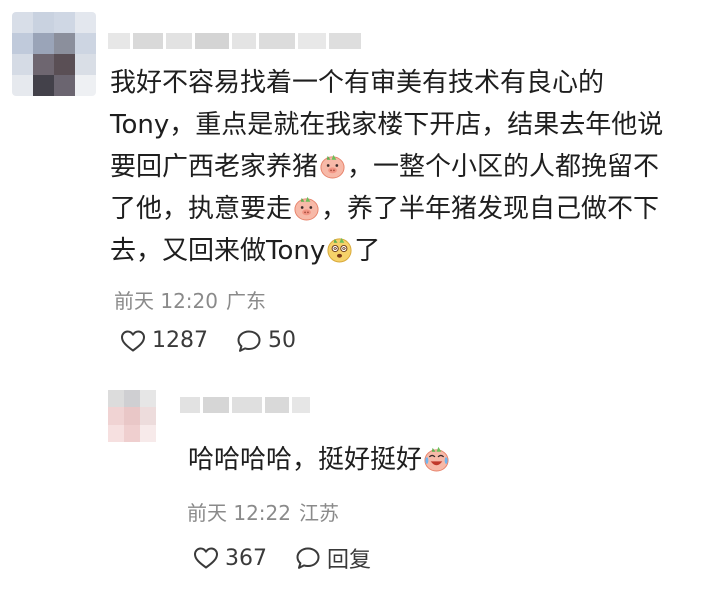  Describe the element at coordinates (246, 301) in the screenshot. I see `comment-location: 广东` at that location.